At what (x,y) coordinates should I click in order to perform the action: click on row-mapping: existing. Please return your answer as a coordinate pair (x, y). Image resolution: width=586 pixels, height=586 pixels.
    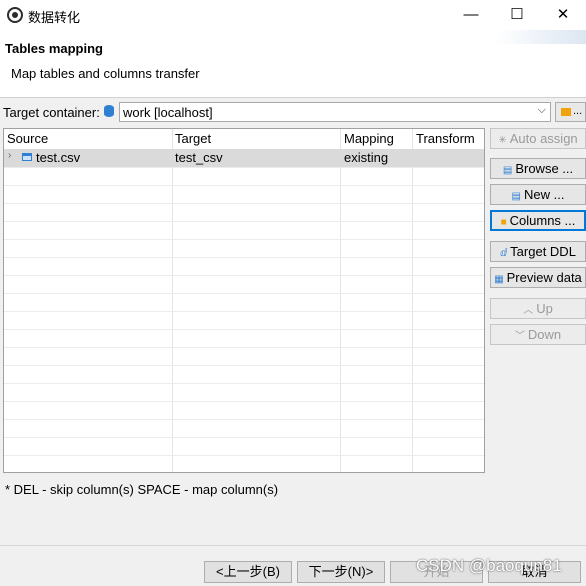
    Looking at the image, I should click on (366, 157).